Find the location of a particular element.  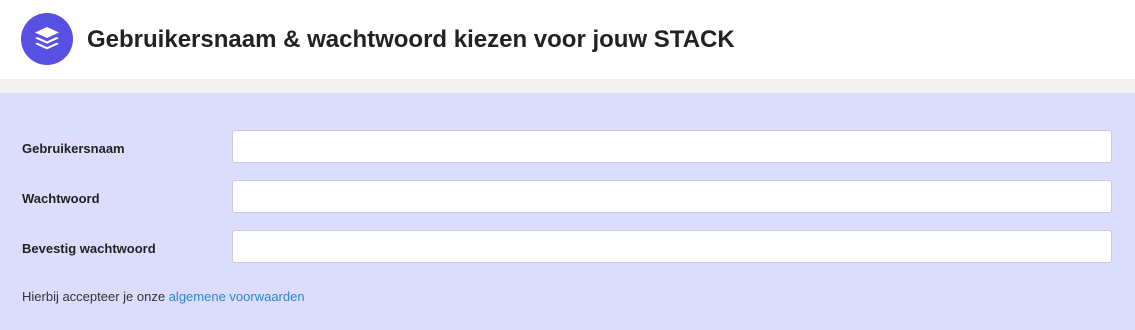

stack-logo is located at coordinates (47, 39).